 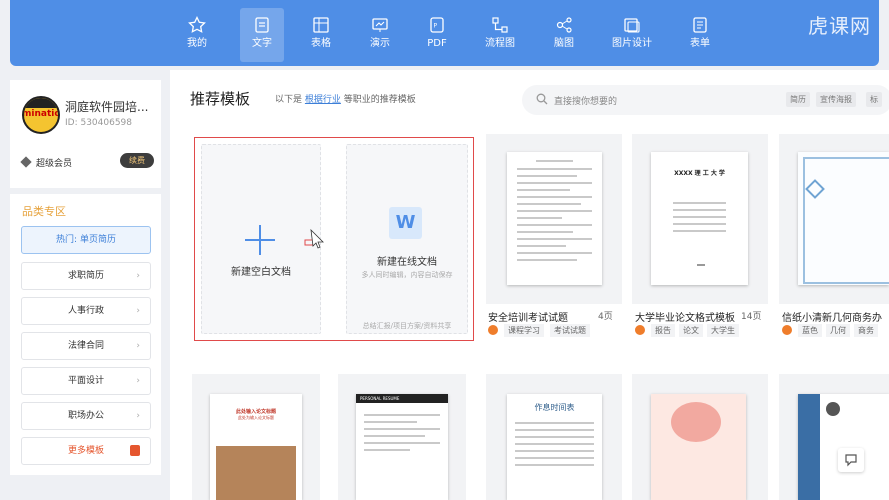 I want to click on tab-label: 我的, so click(x=197, y=43).